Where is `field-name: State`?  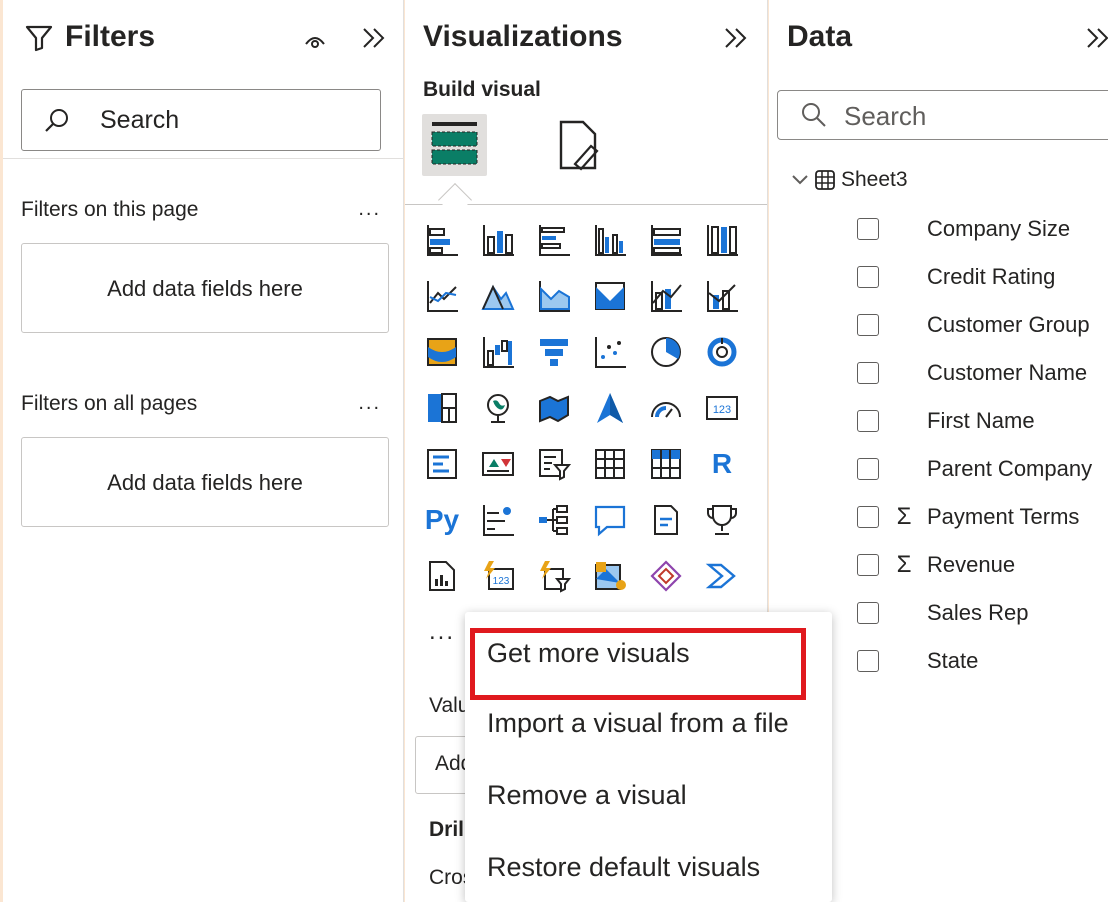
field-name: State is located at coordinates (953, 660).